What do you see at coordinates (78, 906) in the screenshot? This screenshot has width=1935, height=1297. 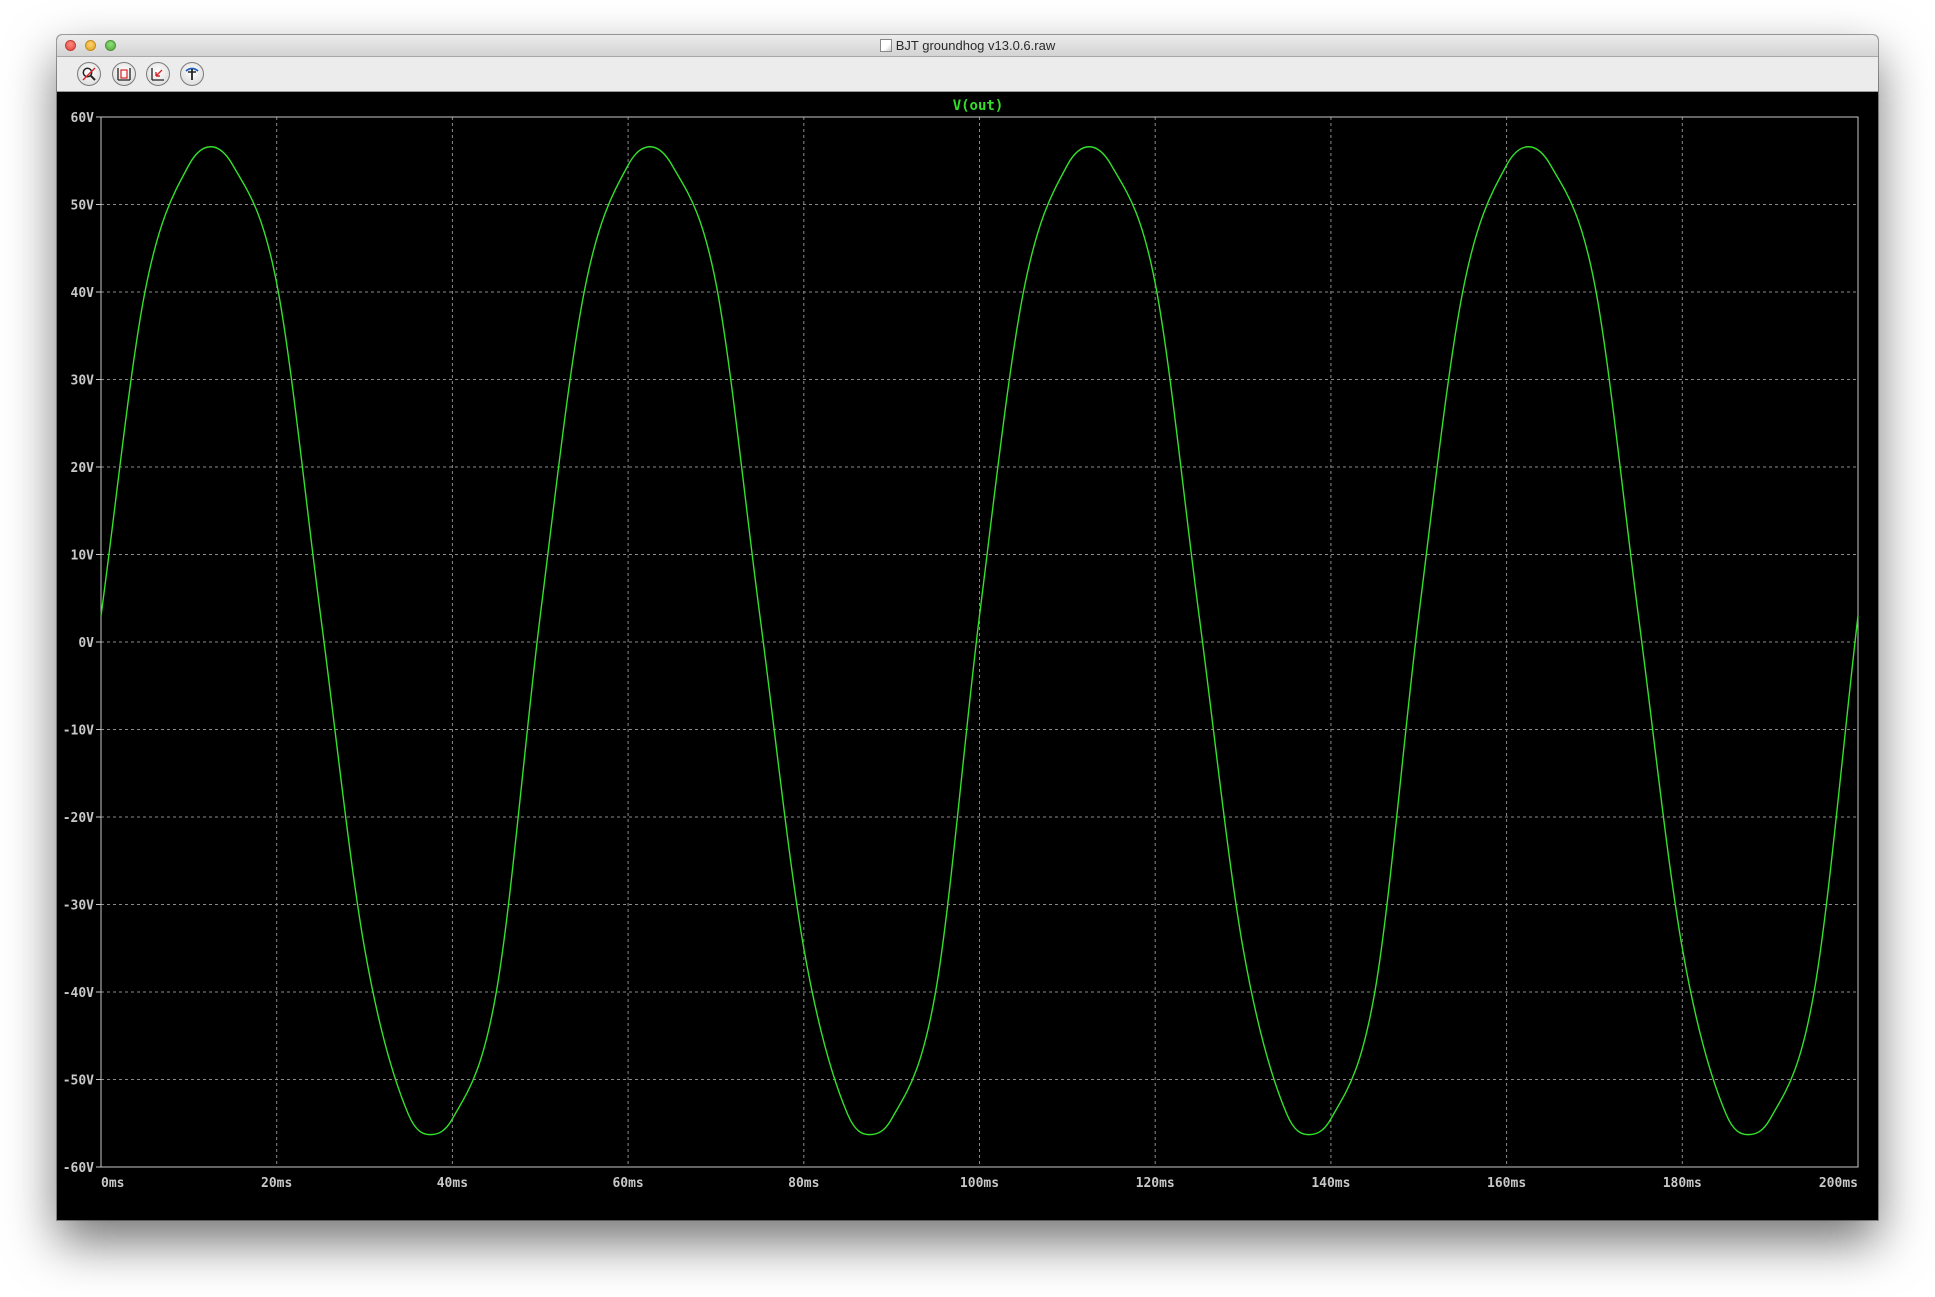 I see `y-tick-label: -30V` at bounding box center [78, 906].